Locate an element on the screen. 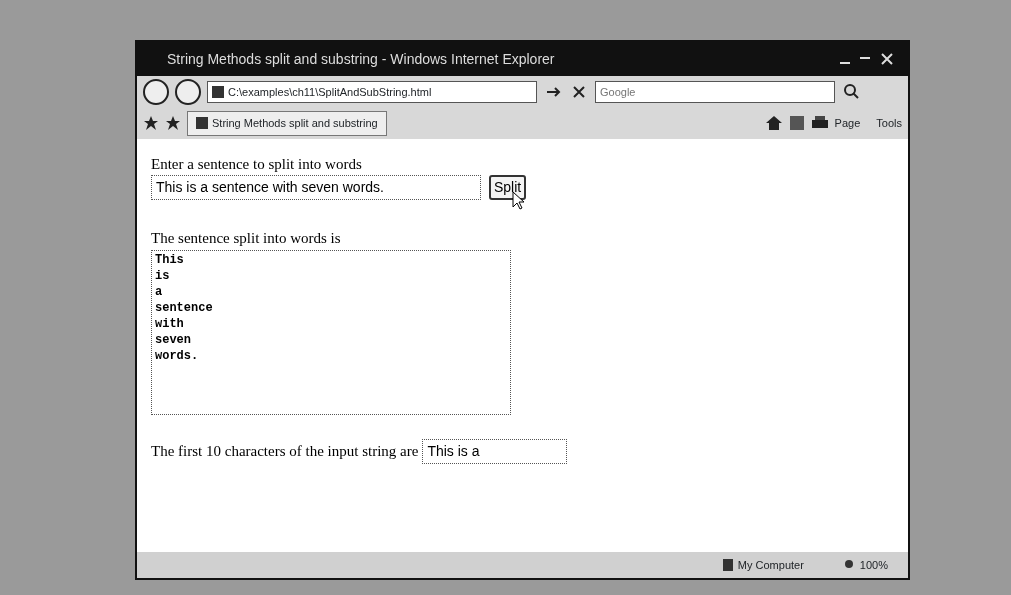  address-field: C:\examples\ch11\SplitAndSubString.html is located at coordinates (372, 92).